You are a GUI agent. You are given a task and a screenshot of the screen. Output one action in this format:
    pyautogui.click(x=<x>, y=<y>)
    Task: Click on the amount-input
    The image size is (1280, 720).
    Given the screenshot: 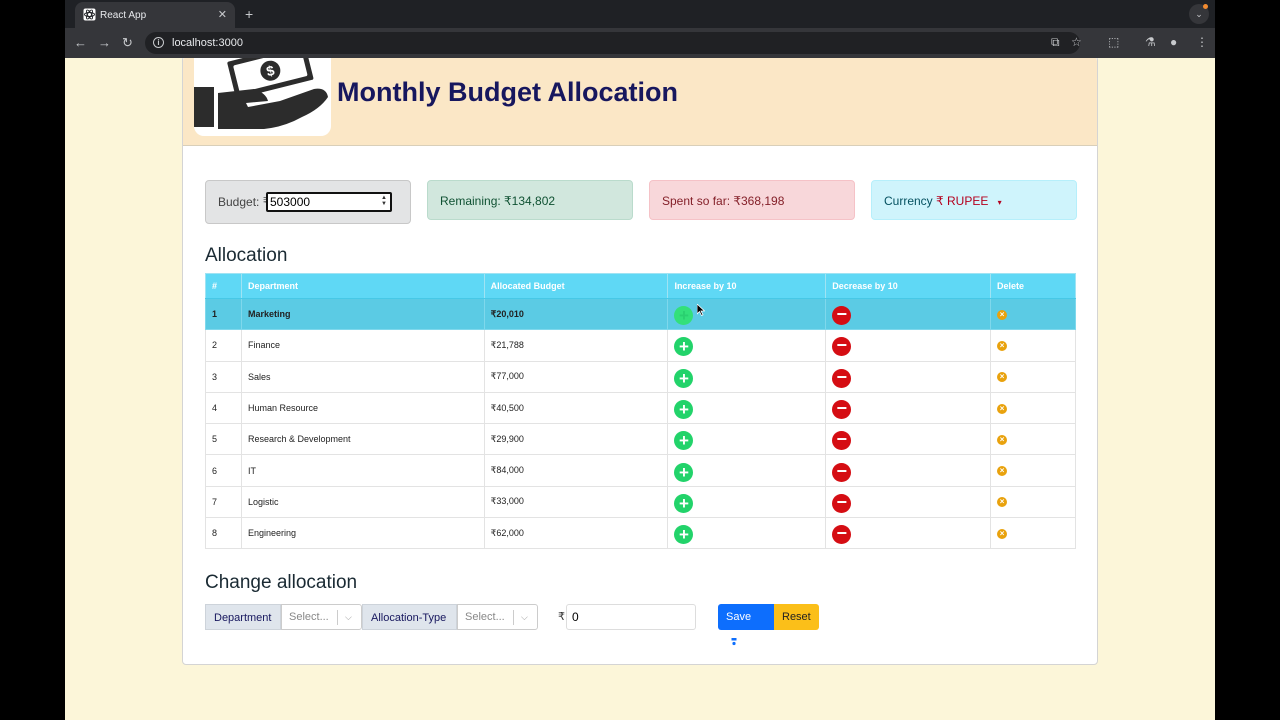 What is the action you would take?
    pyautogui.click(x=631, y=617)
    